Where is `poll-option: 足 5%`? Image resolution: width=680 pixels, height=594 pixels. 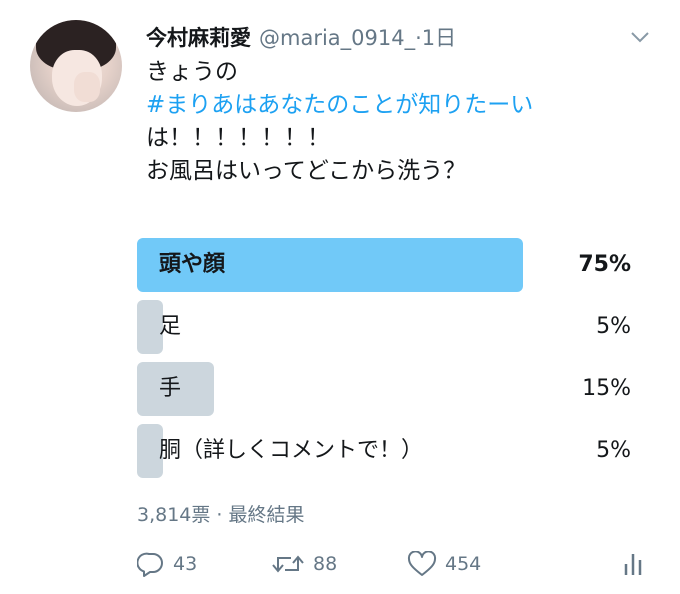
poll-option: 足 5% is located at coordinates (387, 327).